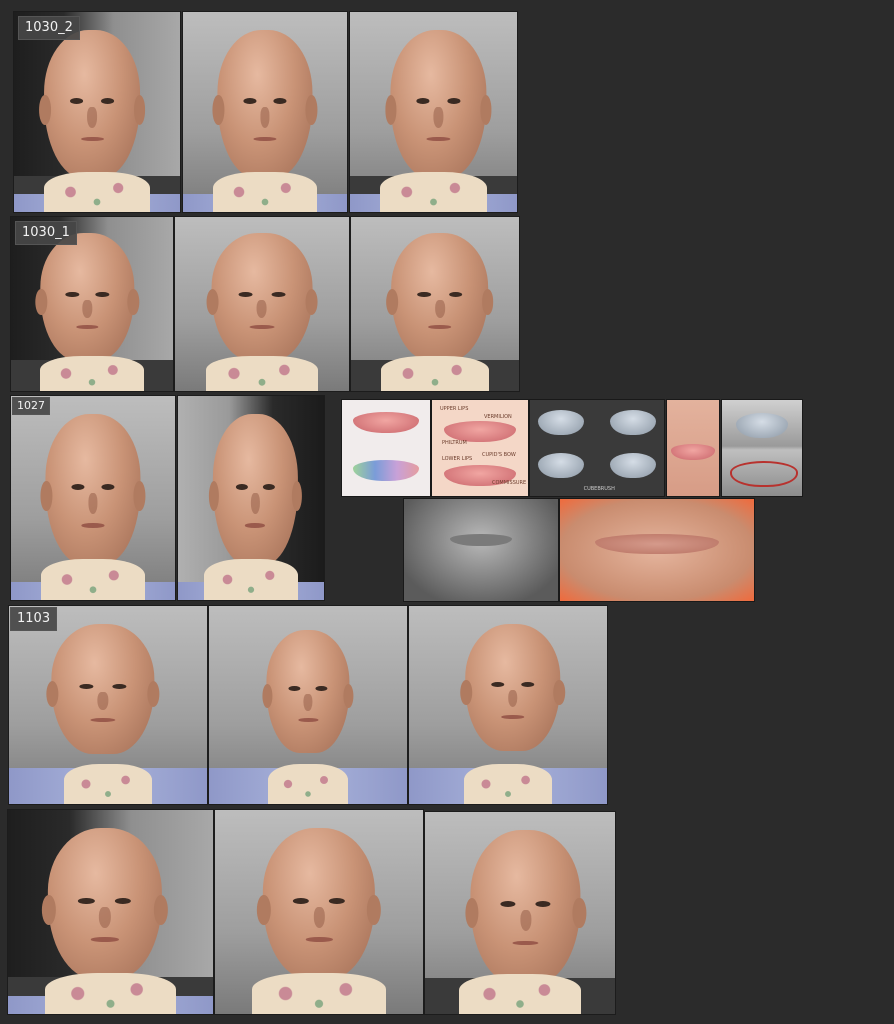 The image size is (894, 1024). What do you see at coordinates (599, 489) in the screenshot?
I see `watermark: CUBEBRUSH` at bounding box center [599, 489].